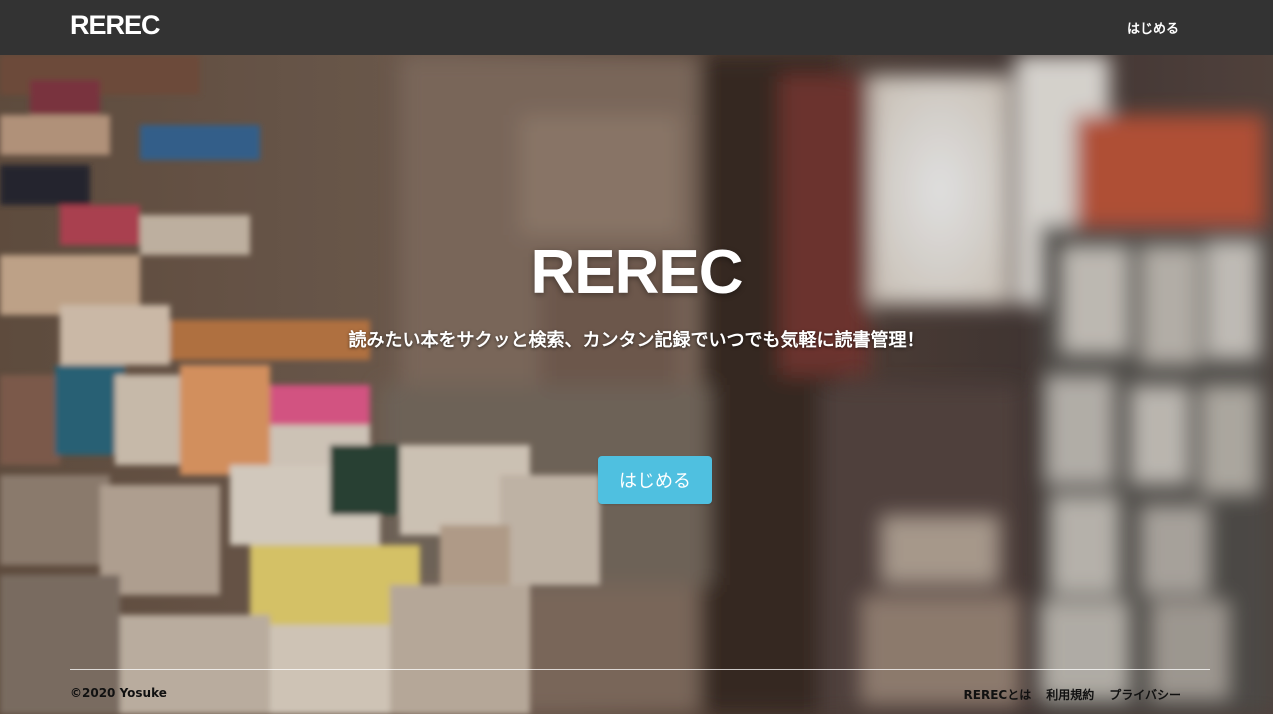  I want to click on footer-link-terms: 利用規約, so click(1070, 694).